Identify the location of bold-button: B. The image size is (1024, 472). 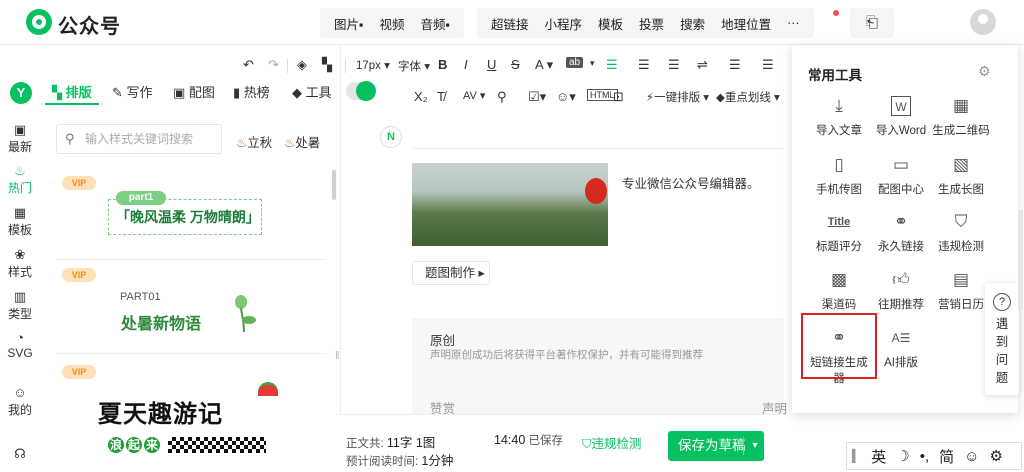
(442, 64).